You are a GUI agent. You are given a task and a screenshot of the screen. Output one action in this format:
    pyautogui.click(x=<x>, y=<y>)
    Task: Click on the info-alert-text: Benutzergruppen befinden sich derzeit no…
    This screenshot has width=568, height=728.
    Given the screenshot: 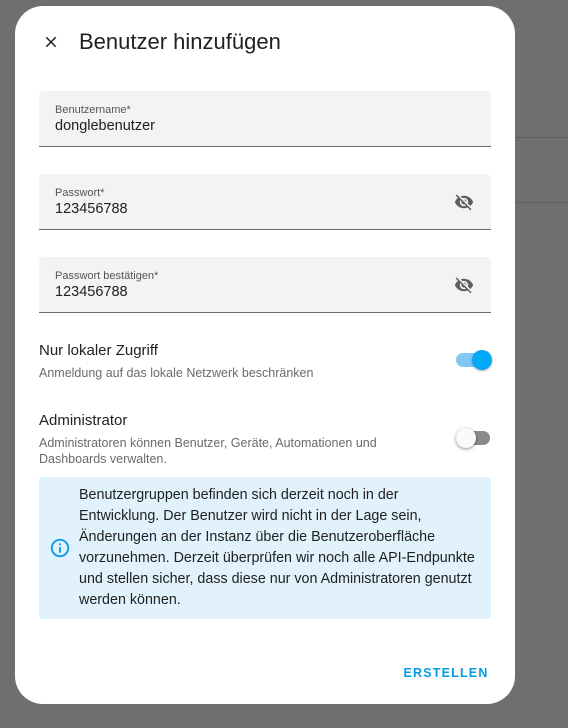 What is the action you would take?
    pyautogui.click(x=277, y=547)
    